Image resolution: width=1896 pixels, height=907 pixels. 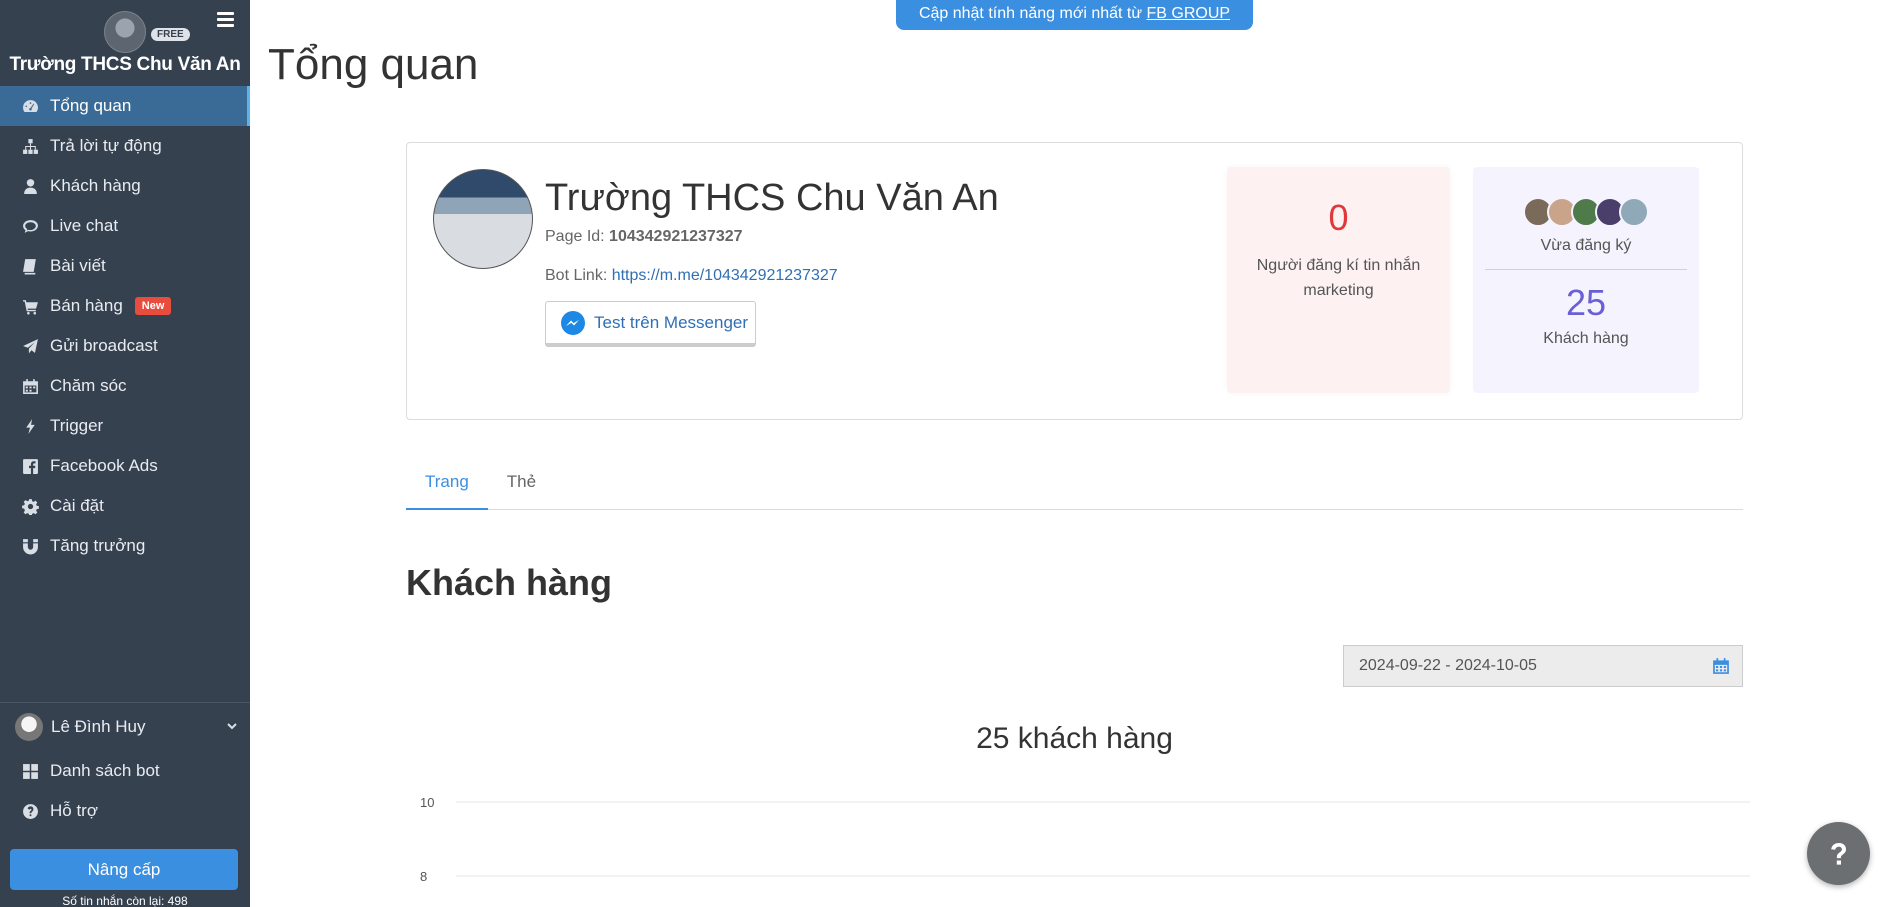 What do you see at coordinates (95, 185) in the screenshot?
I see `sidebar-item-label: Khách hàng` at bounding box center [95, 185].